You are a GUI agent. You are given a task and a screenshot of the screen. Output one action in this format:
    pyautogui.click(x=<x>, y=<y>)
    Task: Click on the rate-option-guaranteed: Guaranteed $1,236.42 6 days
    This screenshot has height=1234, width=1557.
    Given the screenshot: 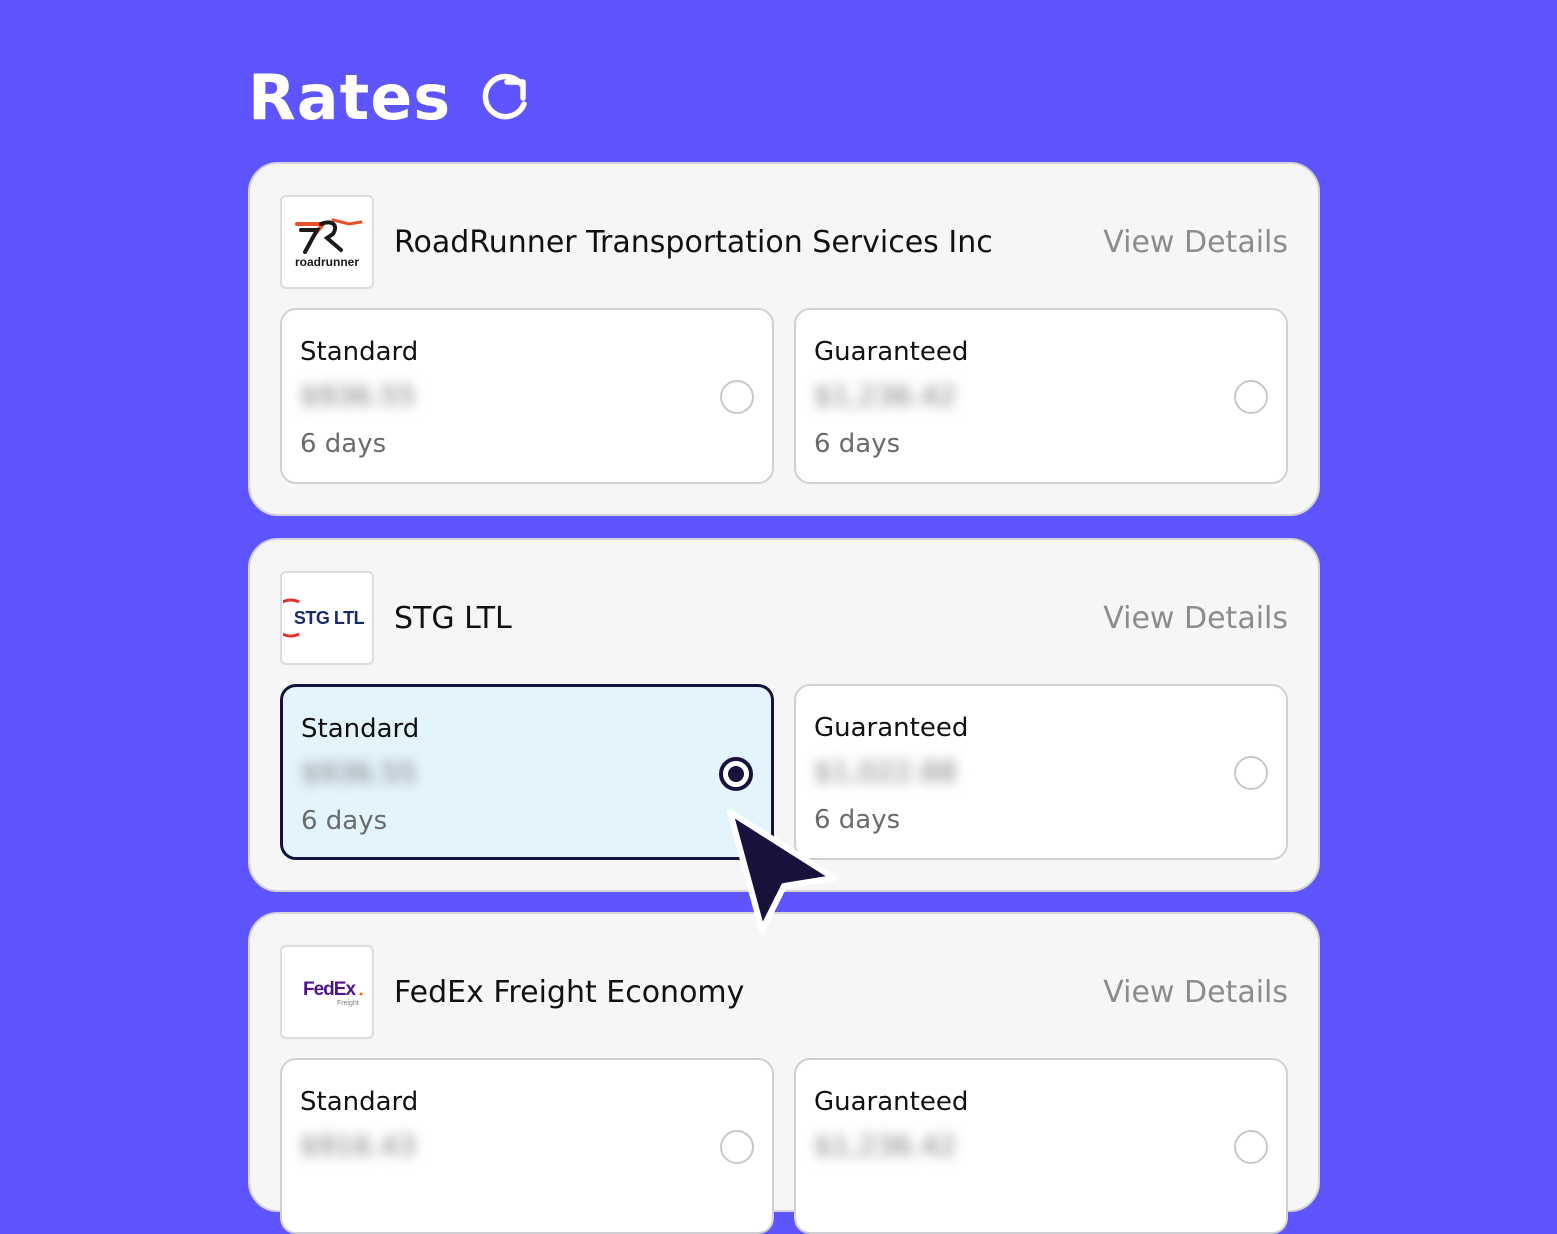 What is the action you would take?
    pyautogui.click(x=1041, y=396)
    